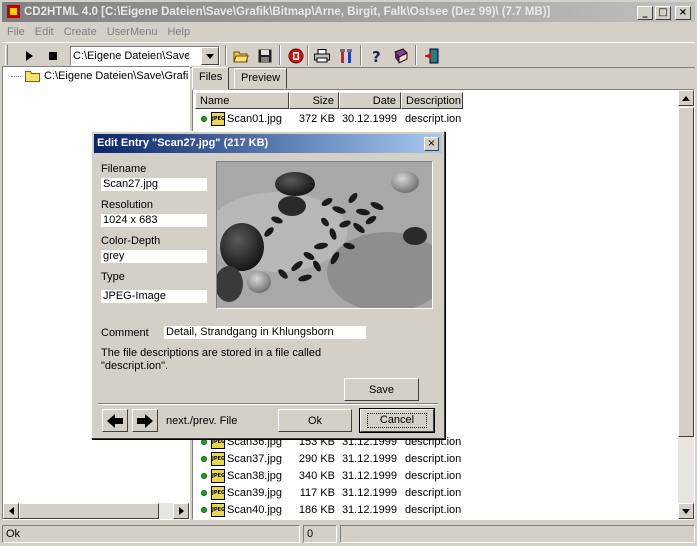 The image size is (697, 546). I want to click on file-name-cell: JPEG Scan40.jpg, so click(242, 509).